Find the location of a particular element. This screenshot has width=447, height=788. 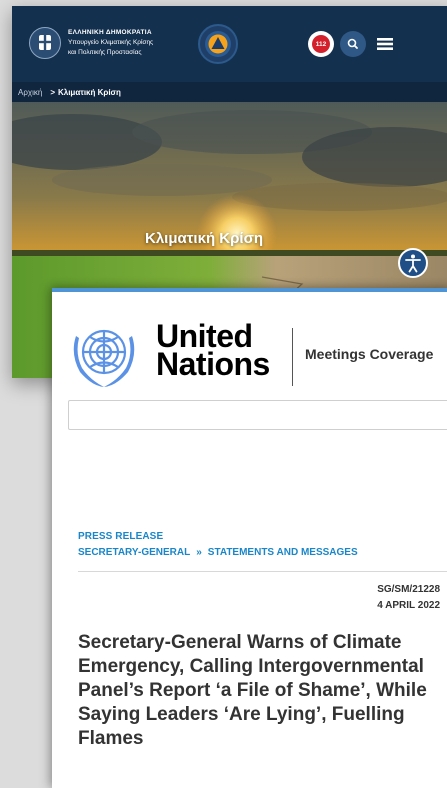

breadcrumb-current: Κλιματική Κρίση is located at coordinates (89, 92).